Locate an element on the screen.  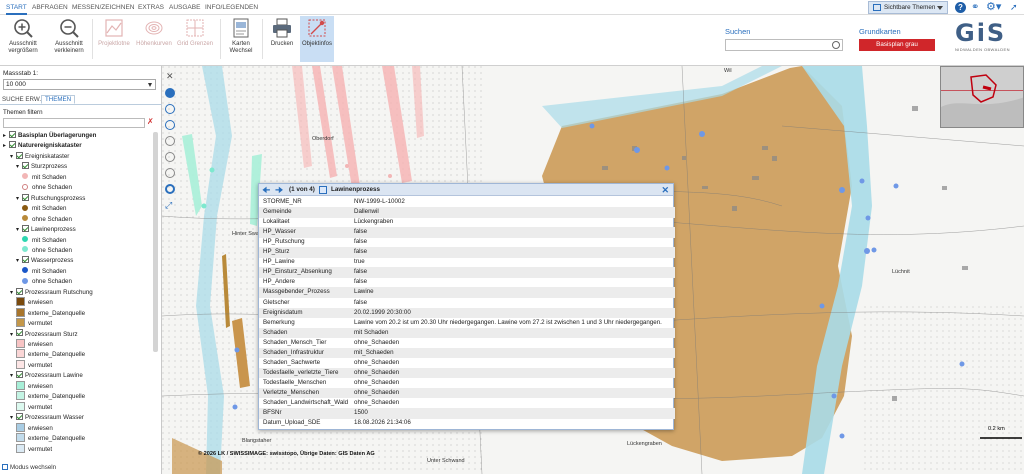
profile-icon is located at coordinates (114, 28).